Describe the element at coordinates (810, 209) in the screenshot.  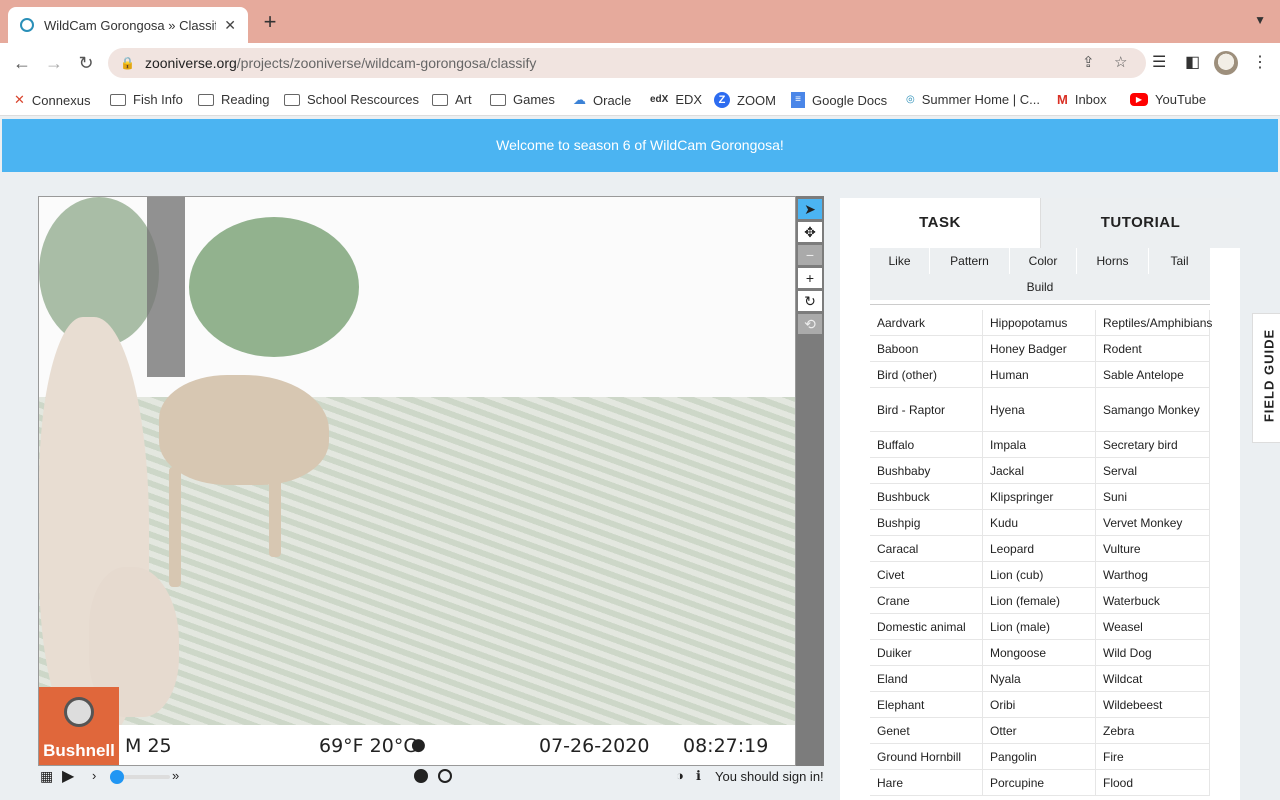
I see `pointer-icon: ➤` at that location.